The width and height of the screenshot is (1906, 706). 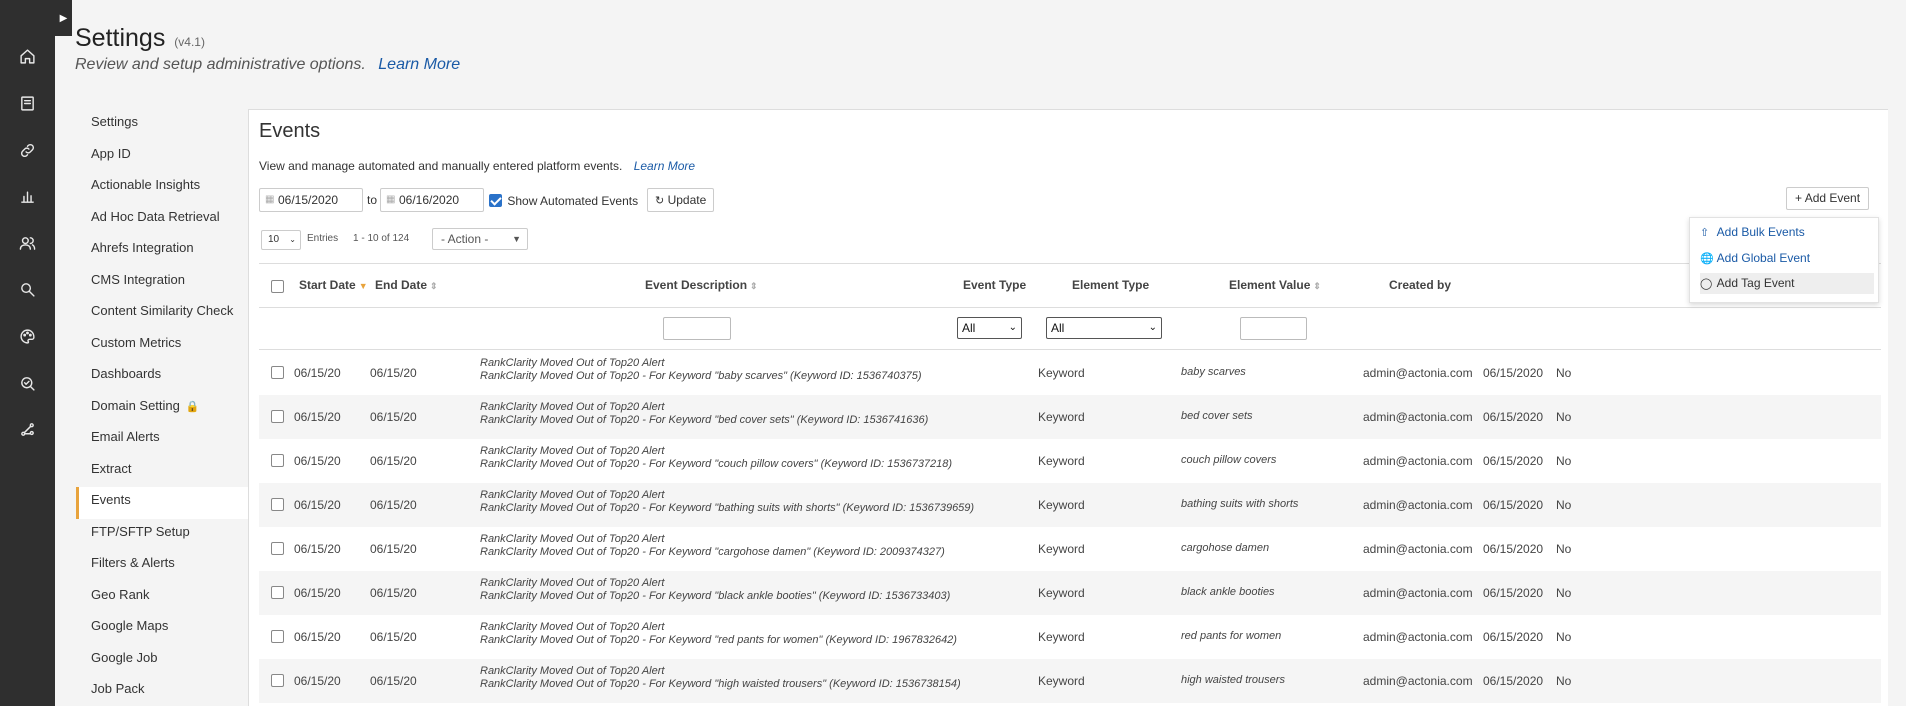 I want to click on search-icon, so click(x=27, y=289).